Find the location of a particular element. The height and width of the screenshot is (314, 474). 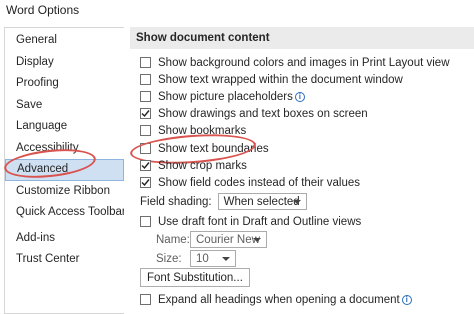

field-shading-row: Field shading: When selected is located at coordinates (223, 201).